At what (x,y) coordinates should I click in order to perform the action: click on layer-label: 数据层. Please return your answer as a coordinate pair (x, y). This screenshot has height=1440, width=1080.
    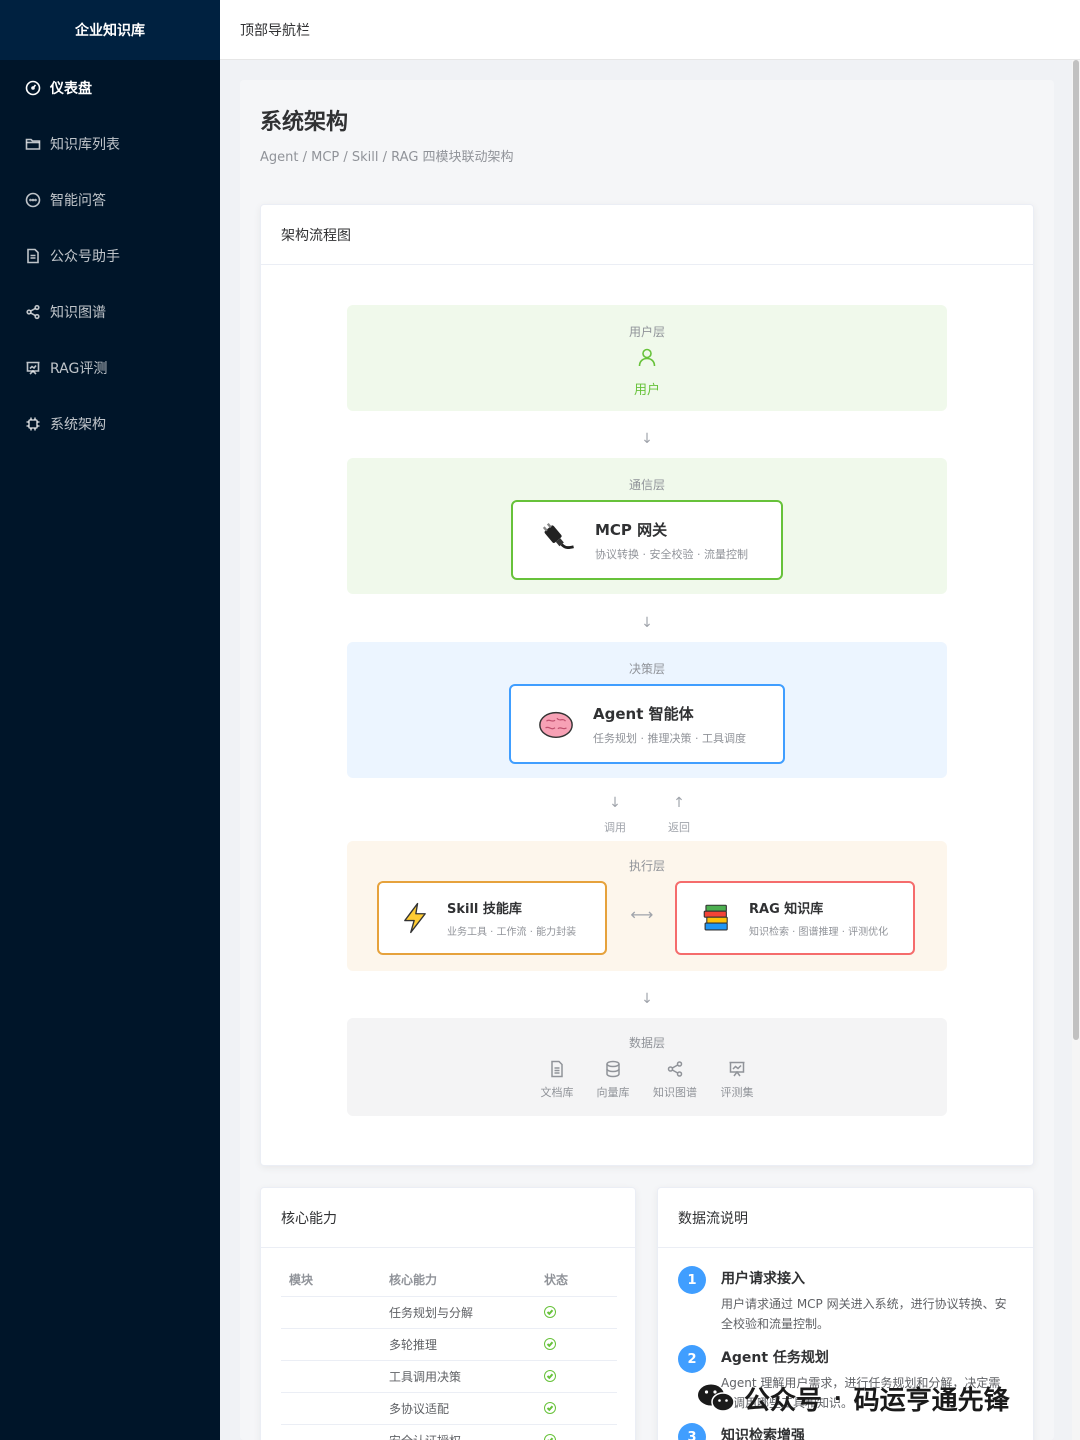
    Looking at the image, I should click on (646, 1043).